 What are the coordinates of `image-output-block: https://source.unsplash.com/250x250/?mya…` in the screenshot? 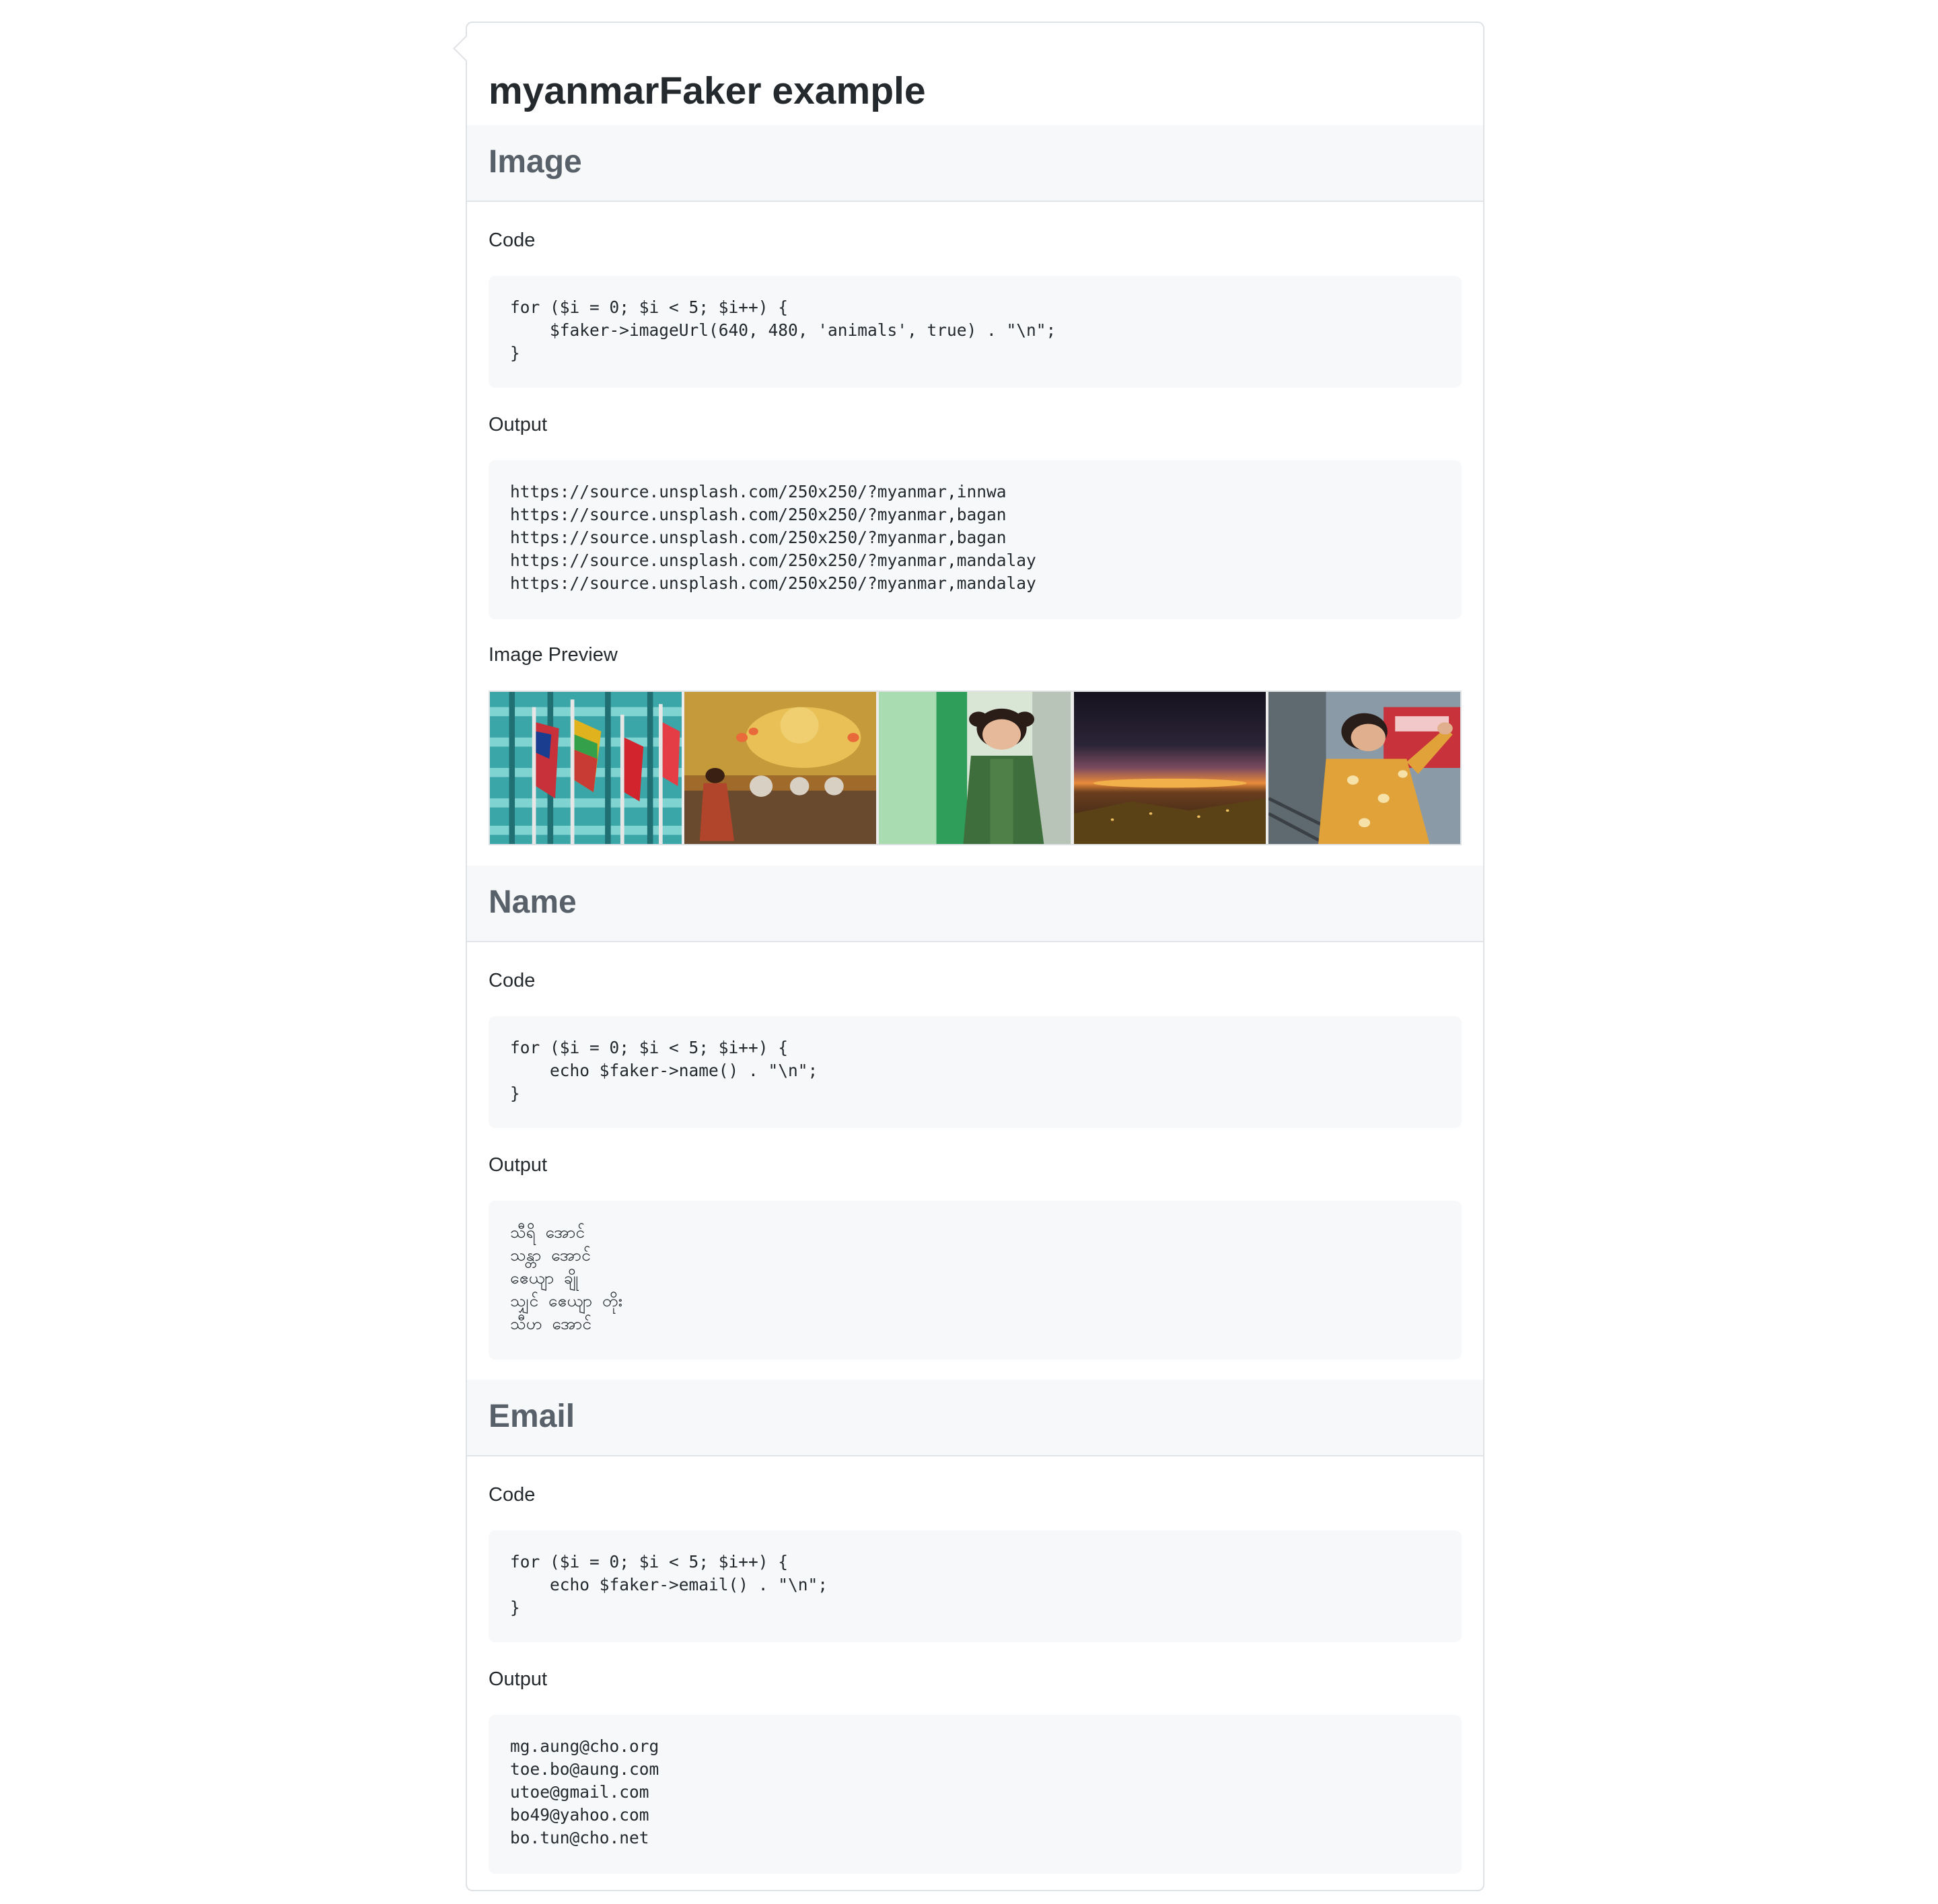 It's located at (976, 539).